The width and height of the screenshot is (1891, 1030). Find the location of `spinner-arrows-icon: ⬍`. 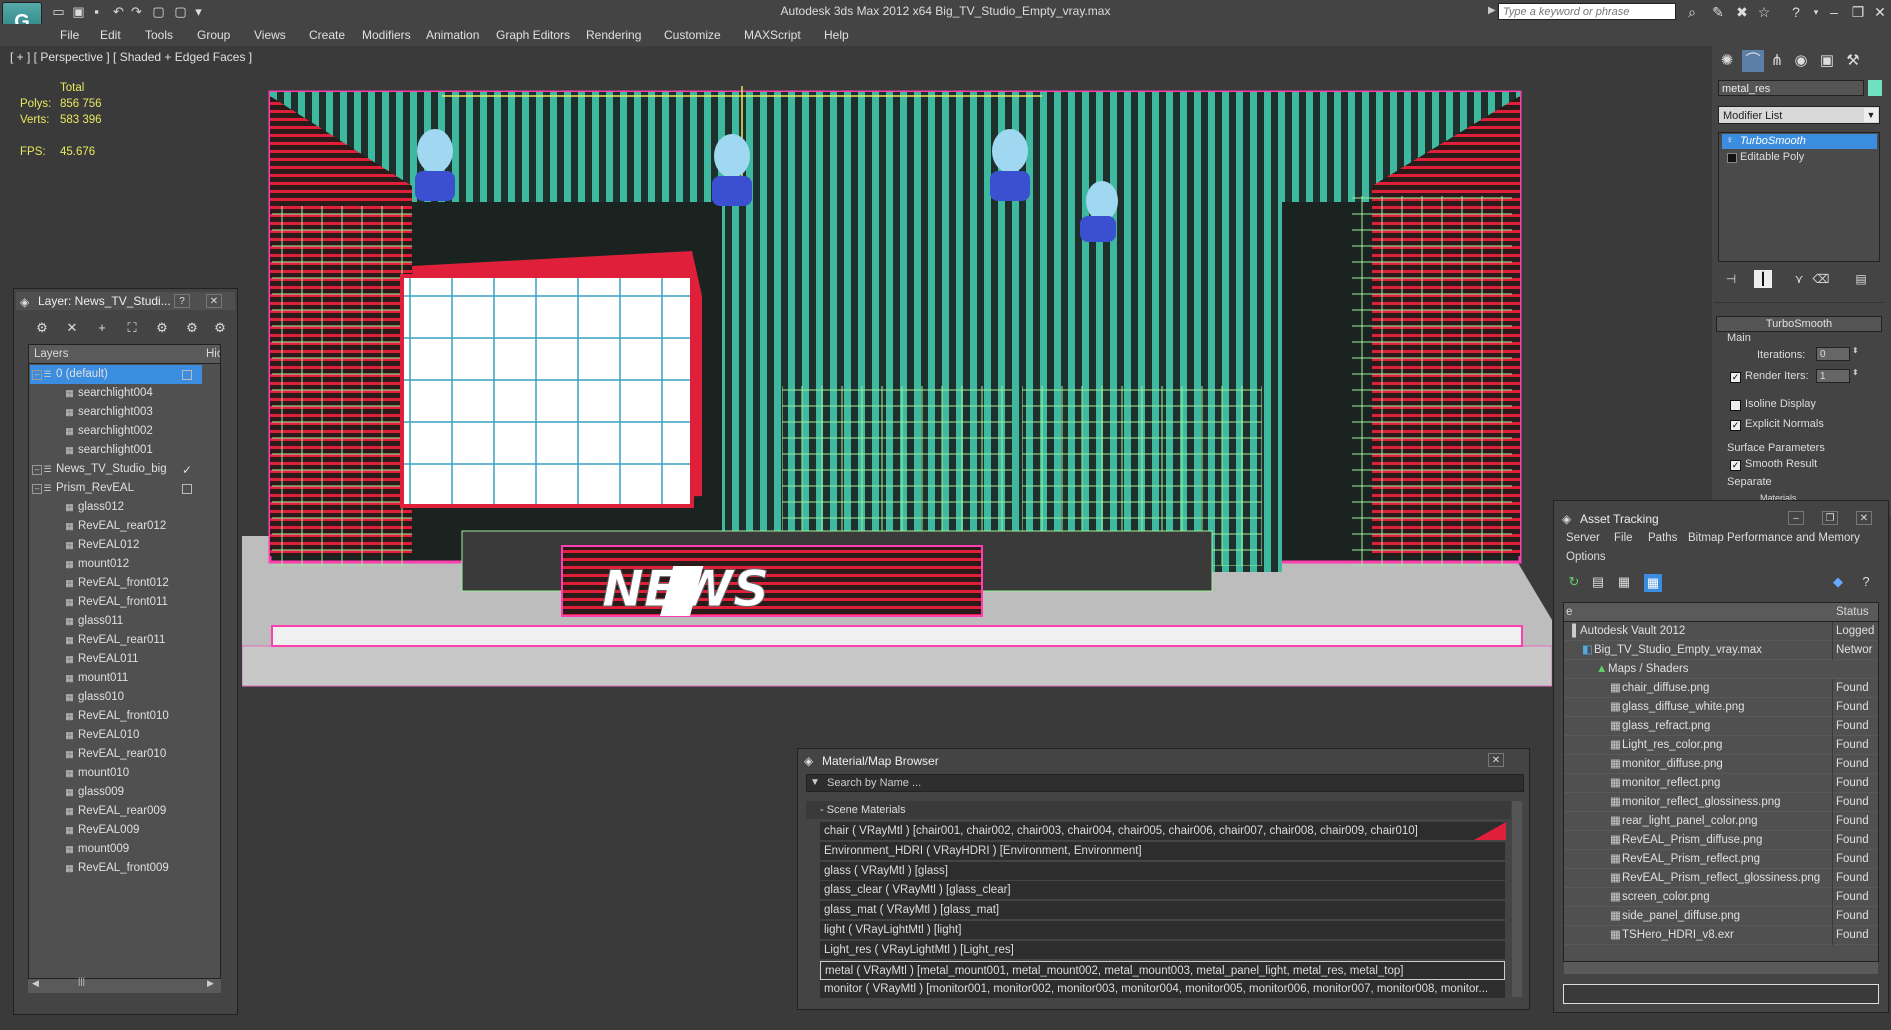

spinner-arrows-icon: ⬍ is located at coordinates (1855, 350).